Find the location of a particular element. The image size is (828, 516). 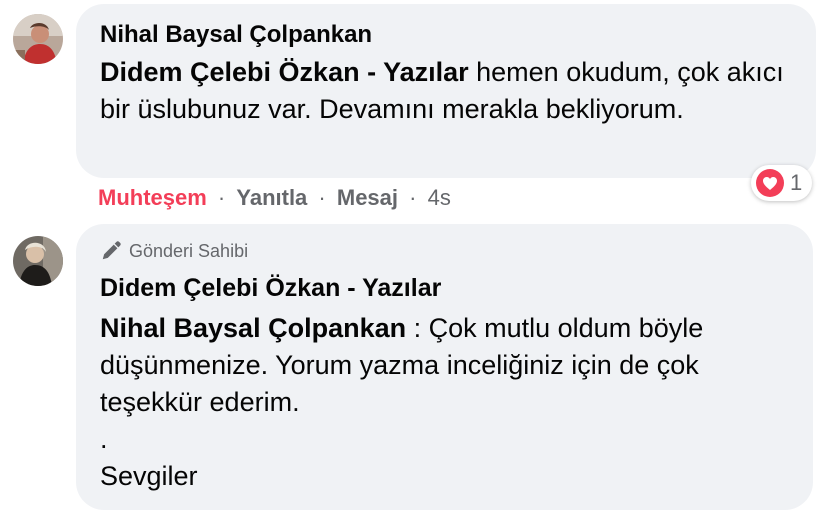

reaction-count: 1 is located at coordinates (796, 182).